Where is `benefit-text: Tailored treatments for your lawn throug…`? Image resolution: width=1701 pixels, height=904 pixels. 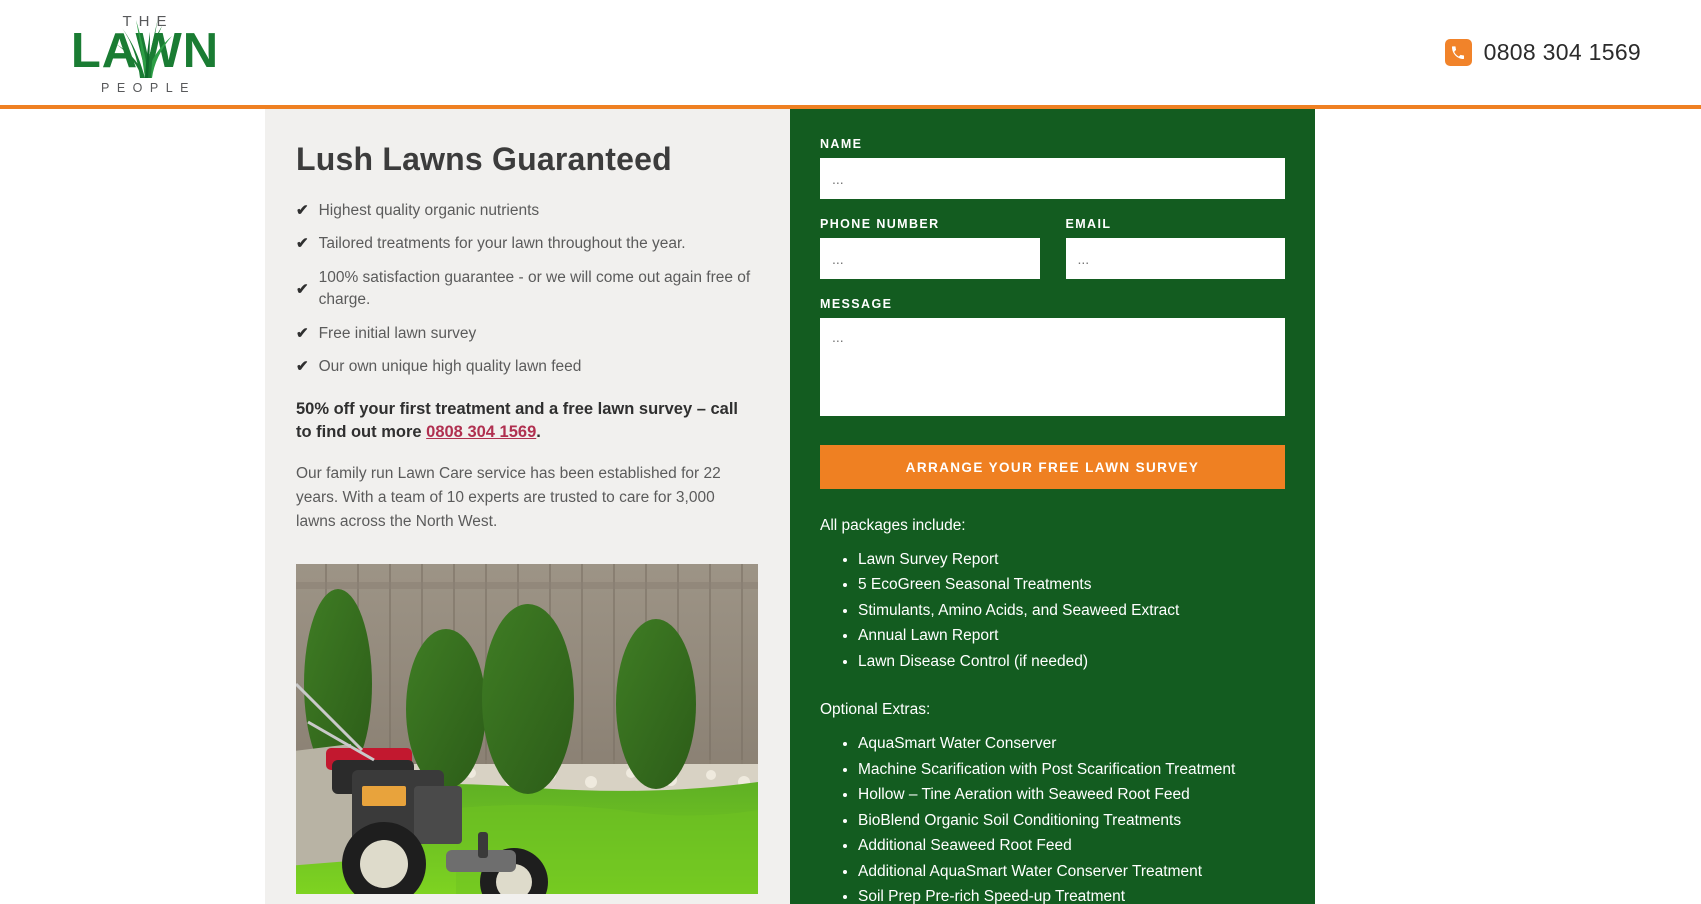 benefit-text: Tailored treatments for your lawn throug… is located at coordinates (502, 244).